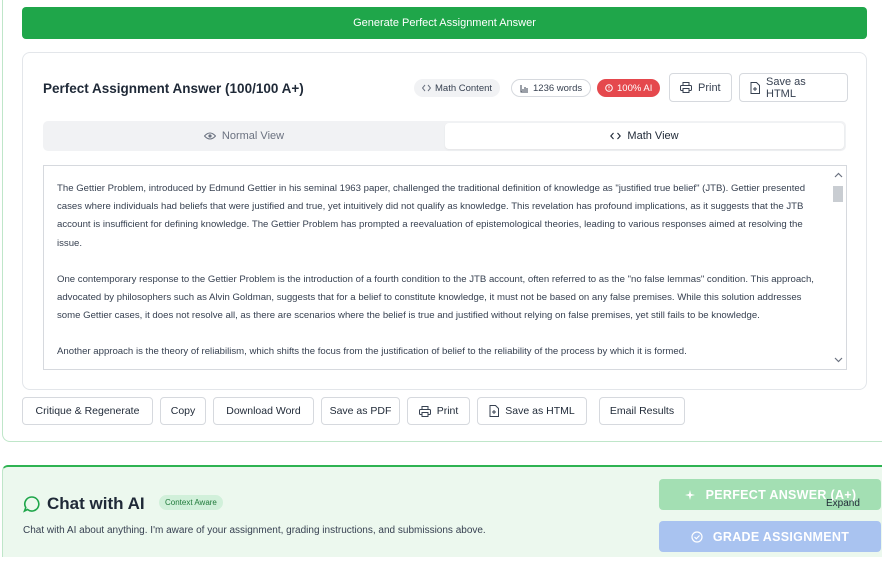 The height and width of the screenshot is (563, 882). Describe the element at coordinates (635, 88) in the screenshot. I see `ai-score-label: 100% AI` at that location.